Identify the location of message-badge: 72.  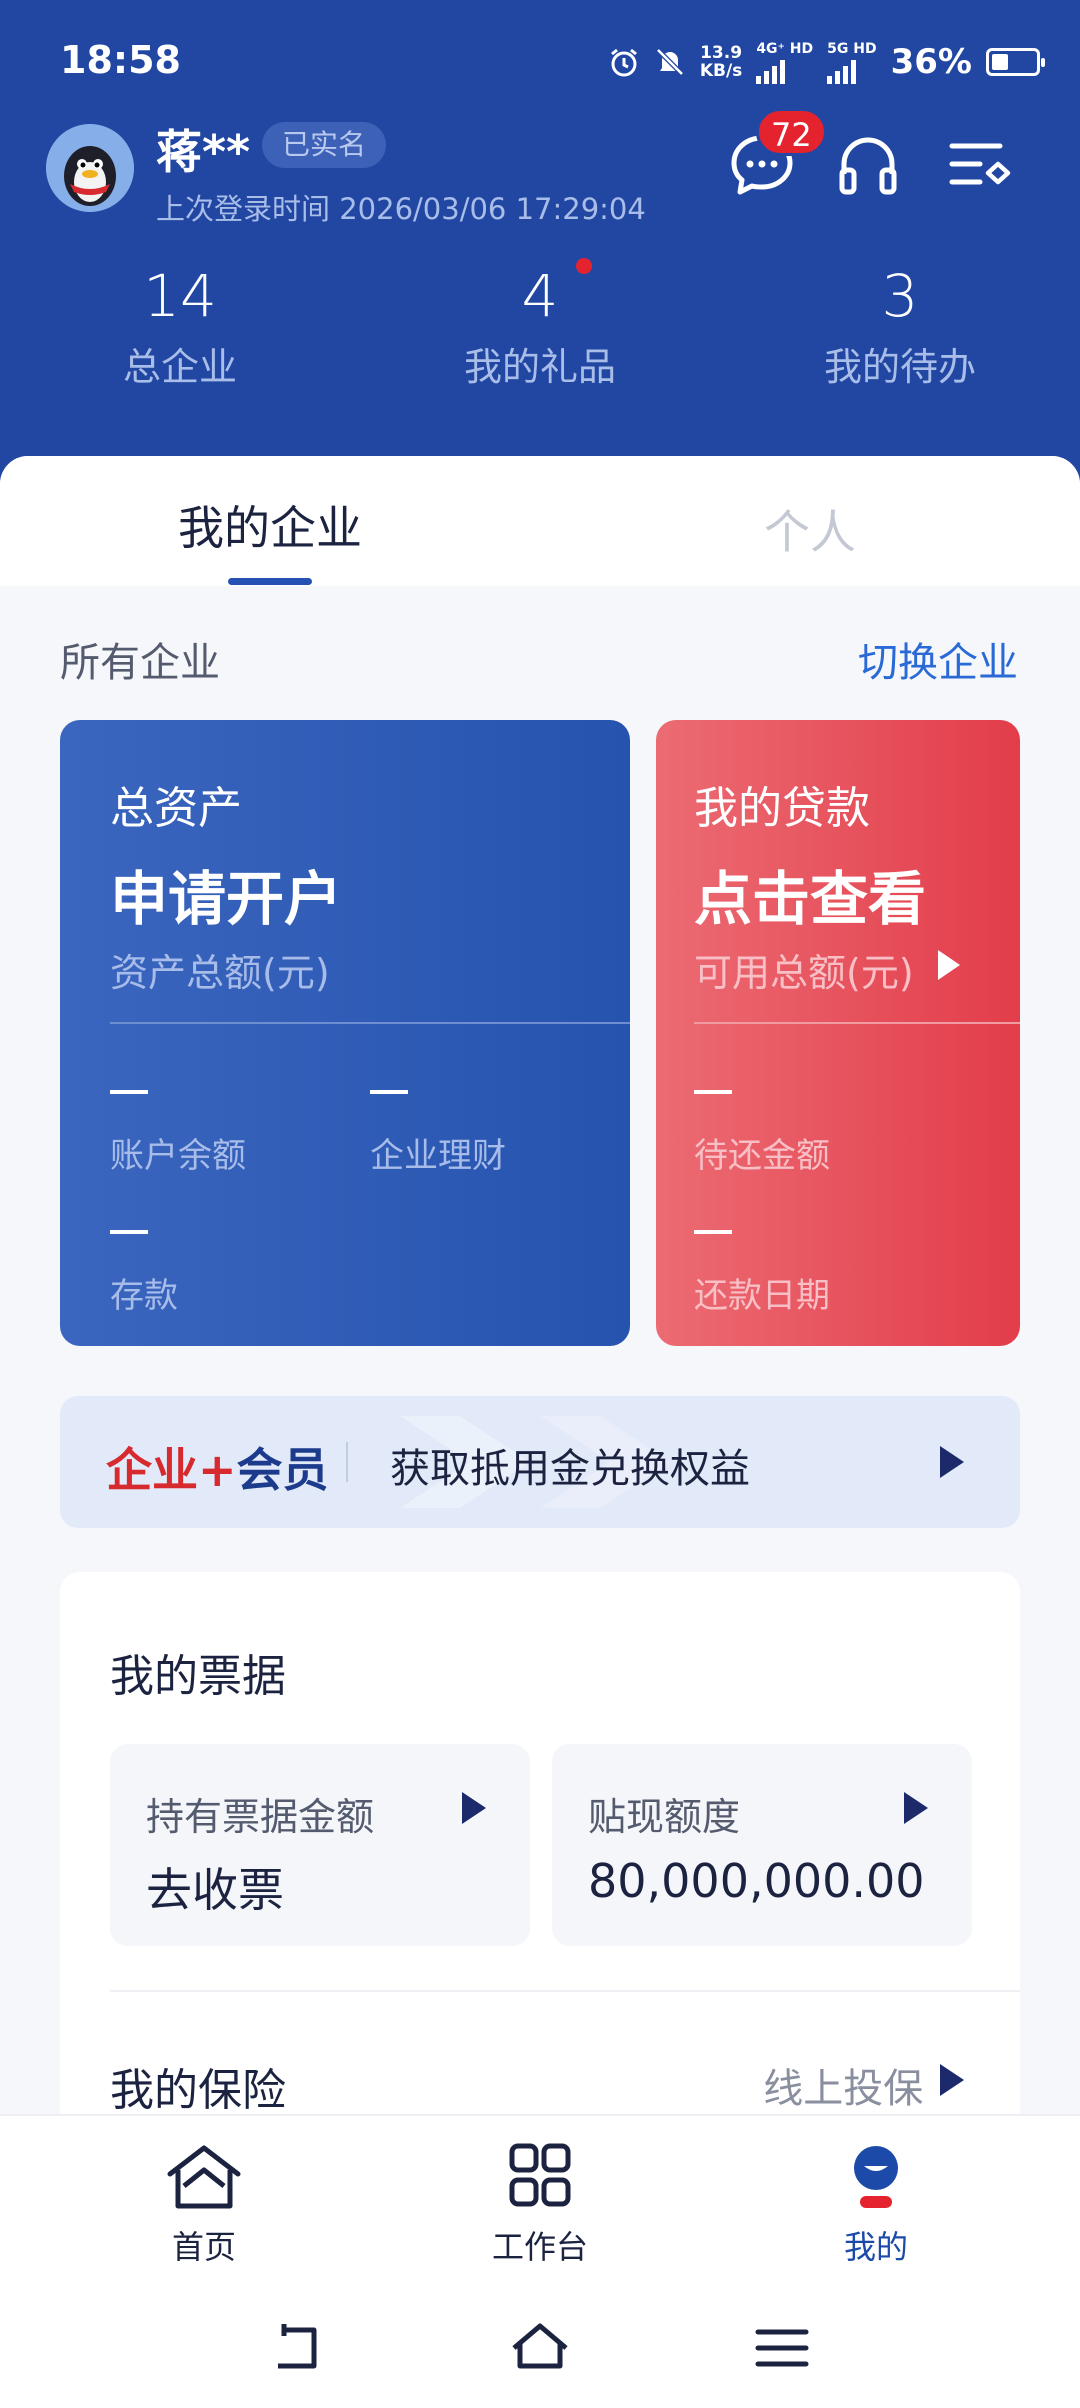
(791, 132).